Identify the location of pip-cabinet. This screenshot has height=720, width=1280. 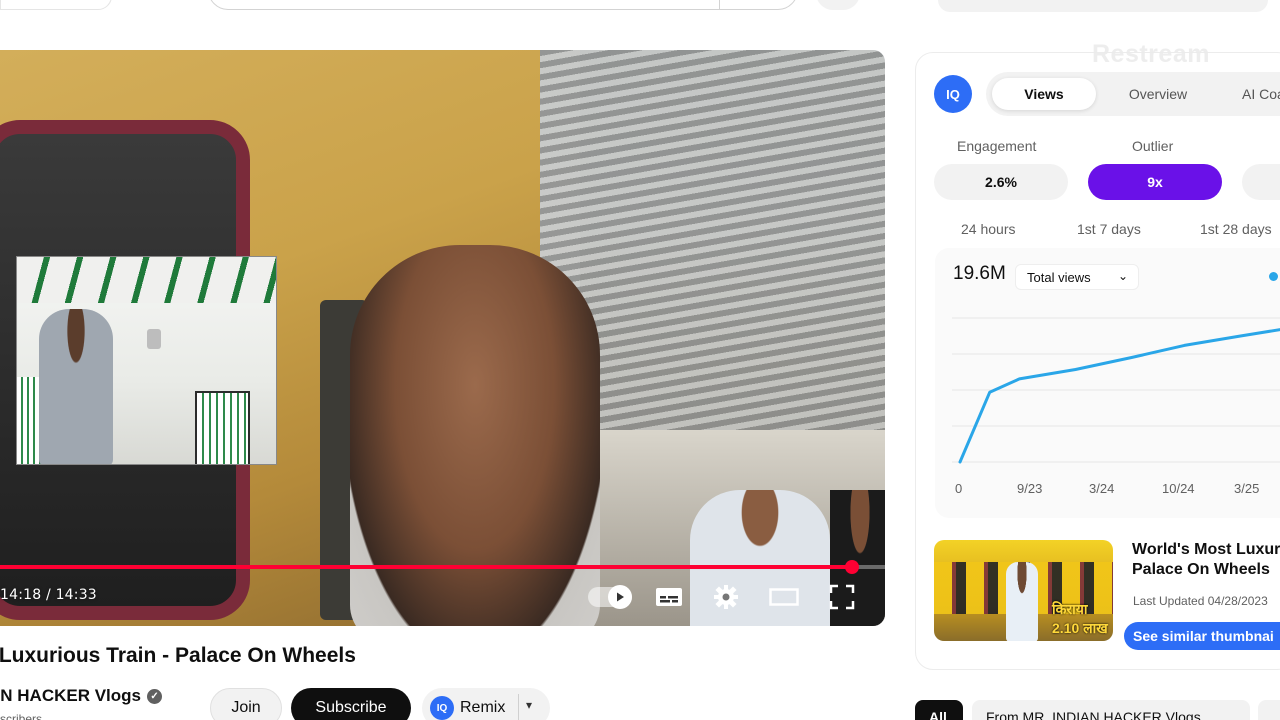
(222, 427).